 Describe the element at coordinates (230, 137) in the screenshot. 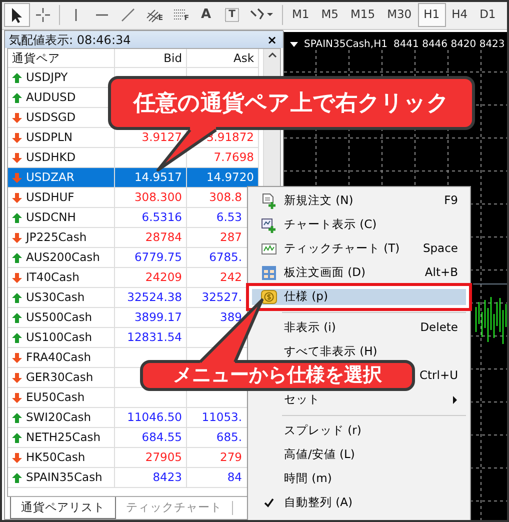

I see `ask-price: 3.91872` at that location.